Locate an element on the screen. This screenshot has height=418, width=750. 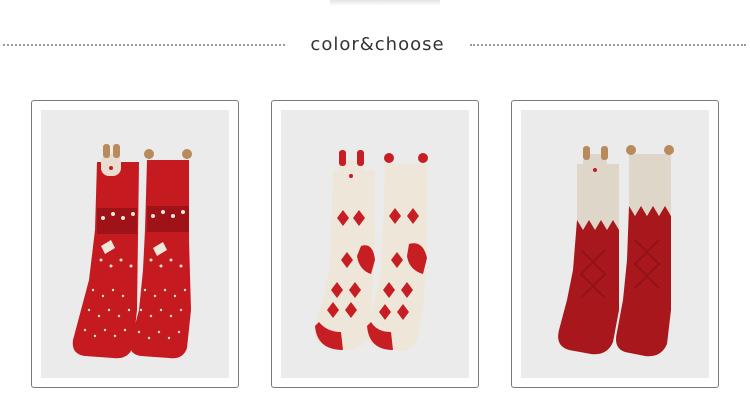
section-title: color&choose is located at coordinates (377, 44).